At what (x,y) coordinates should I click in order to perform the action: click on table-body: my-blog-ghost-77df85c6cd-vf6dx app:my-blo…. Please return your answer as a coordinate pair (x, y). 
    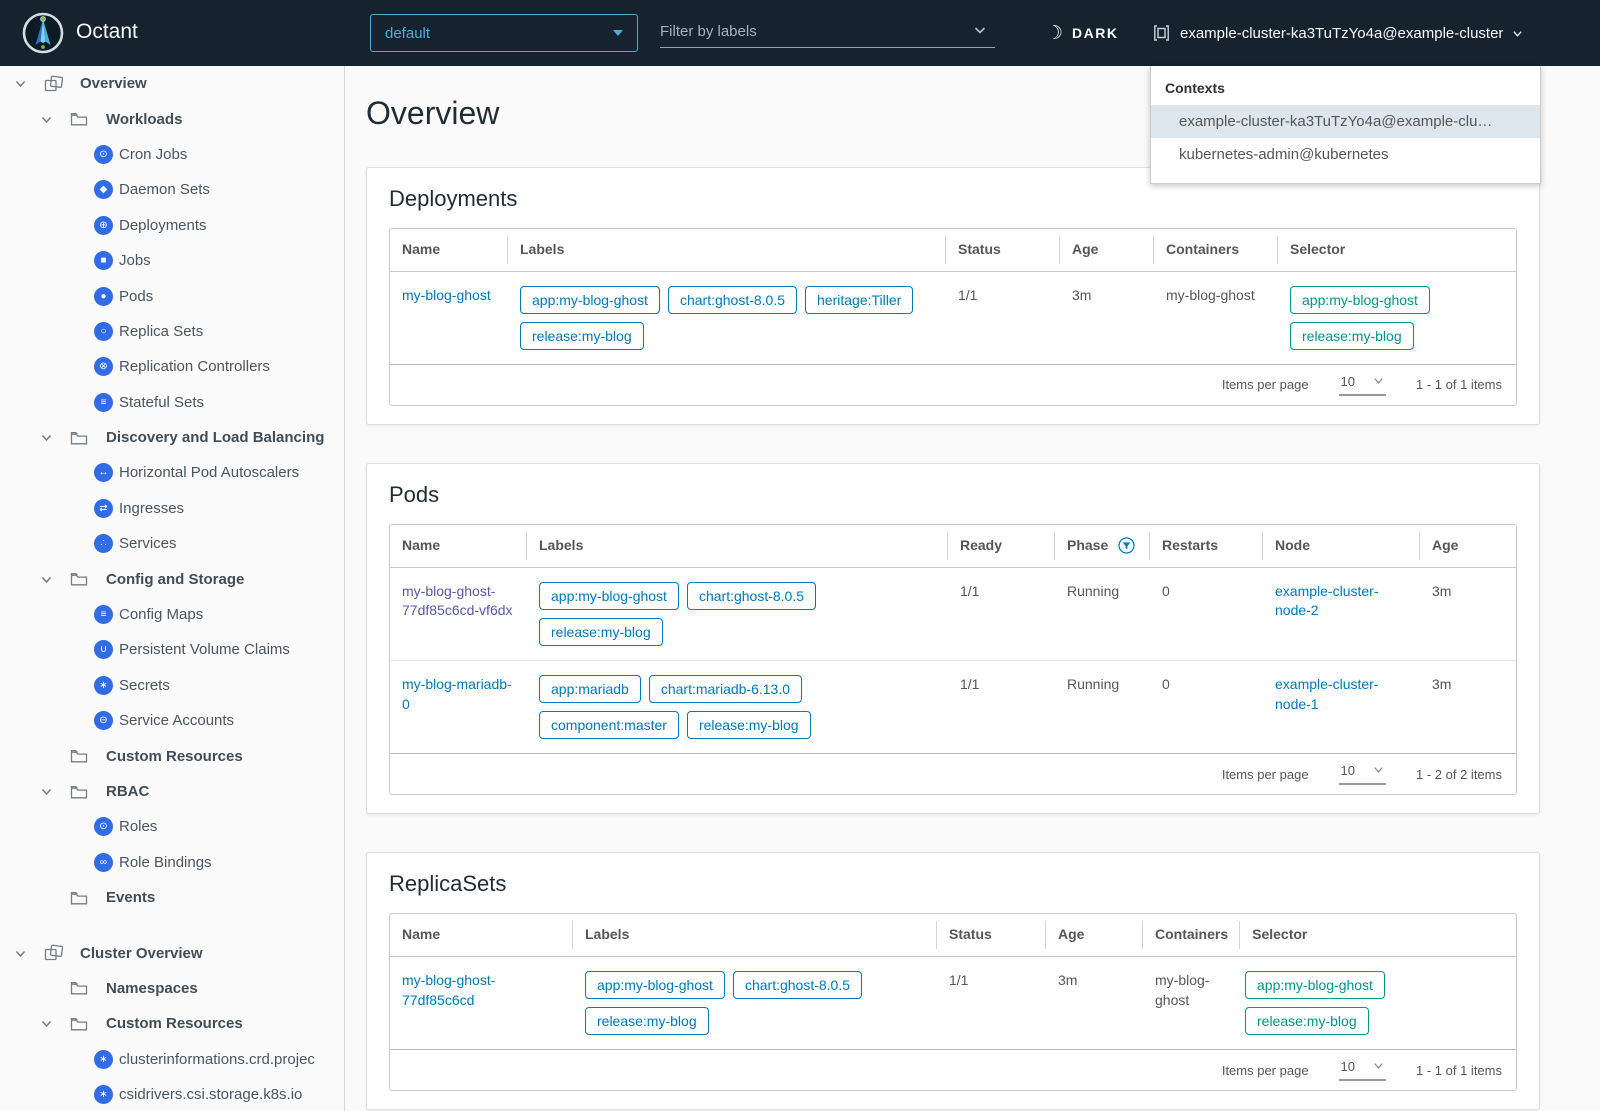
    Looking at the image, I should click on (953, 661).